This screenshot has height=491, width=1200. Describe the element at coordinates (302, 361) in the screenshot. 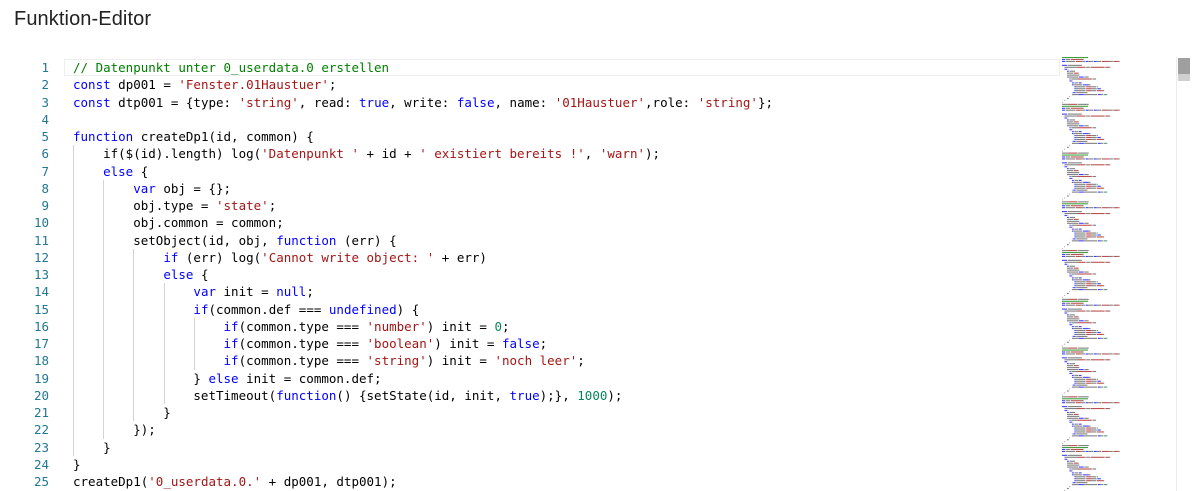

I see `code-token: (common.type ===` at that location.